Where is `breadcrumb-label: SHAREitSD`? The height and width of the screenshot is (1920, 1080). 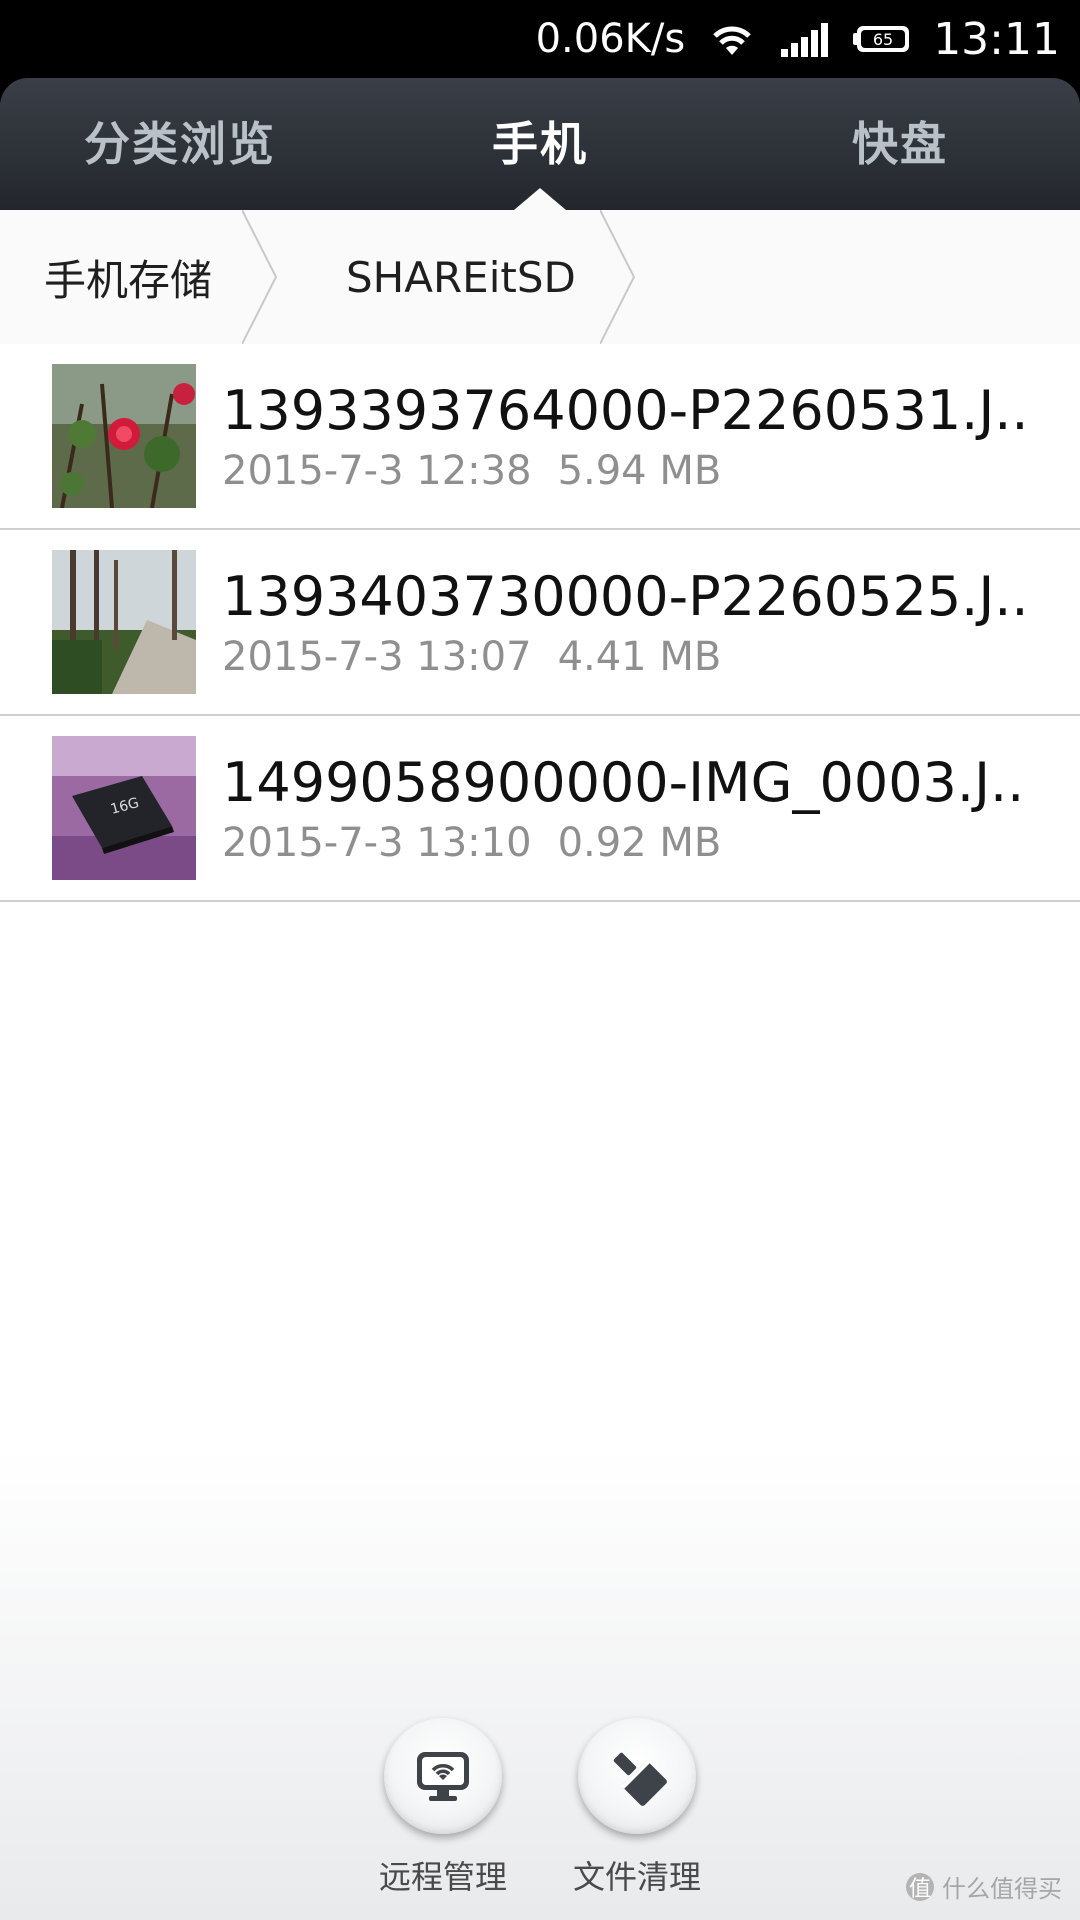
breadcrumb-label: SHAREitSD is located at coordinates (461, 277).